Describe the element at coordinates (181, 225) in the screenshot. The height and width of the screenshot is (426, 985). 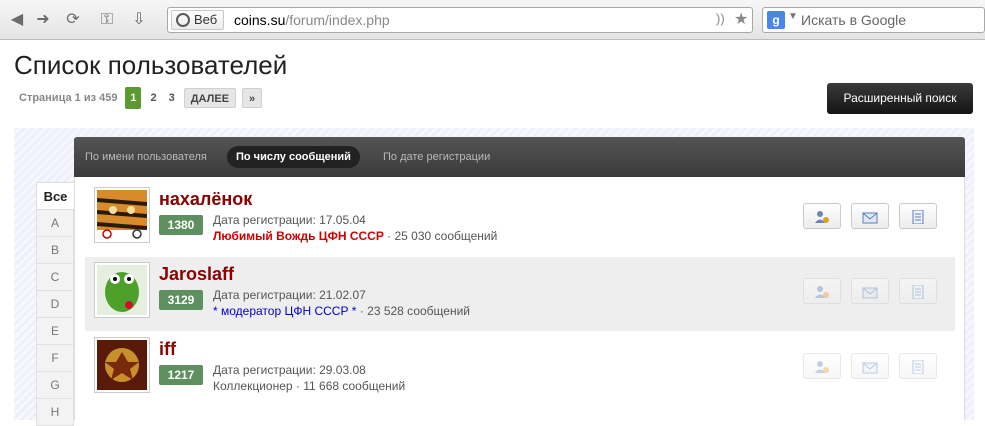
I see `post-count-badge: 1380` at that location.